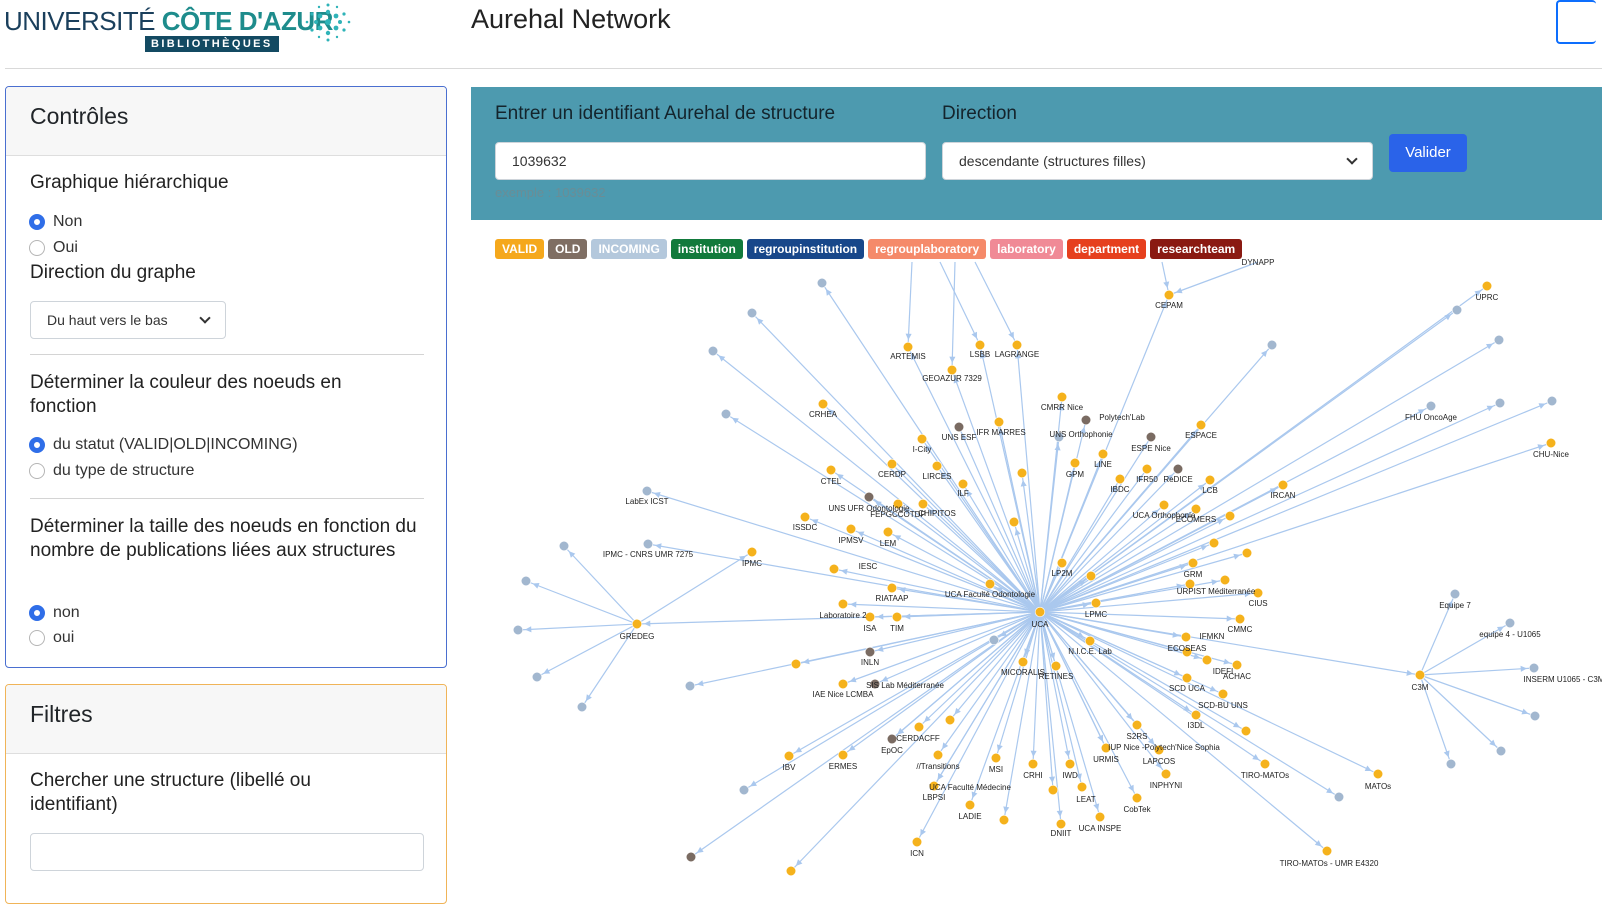 This screenshot has width=1602, height=904. I want to click on direction-dropdown: descendante (structures filles), so click(1157, 161).